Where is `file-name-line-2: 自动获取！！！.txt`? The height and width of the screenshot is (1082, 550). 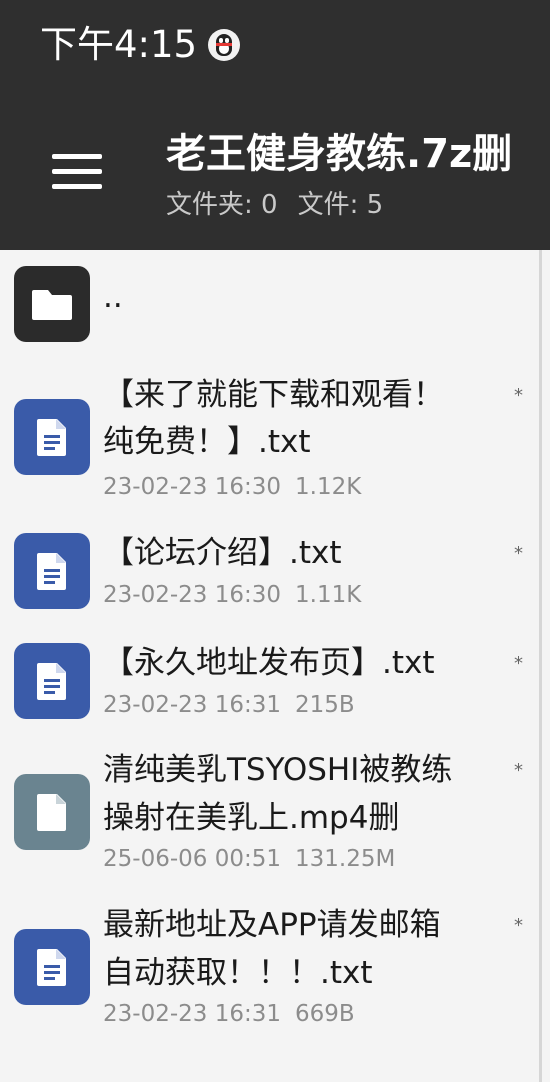 file-name-line-2: 自动获取！！！.txt is located at coordinates (238, 973).